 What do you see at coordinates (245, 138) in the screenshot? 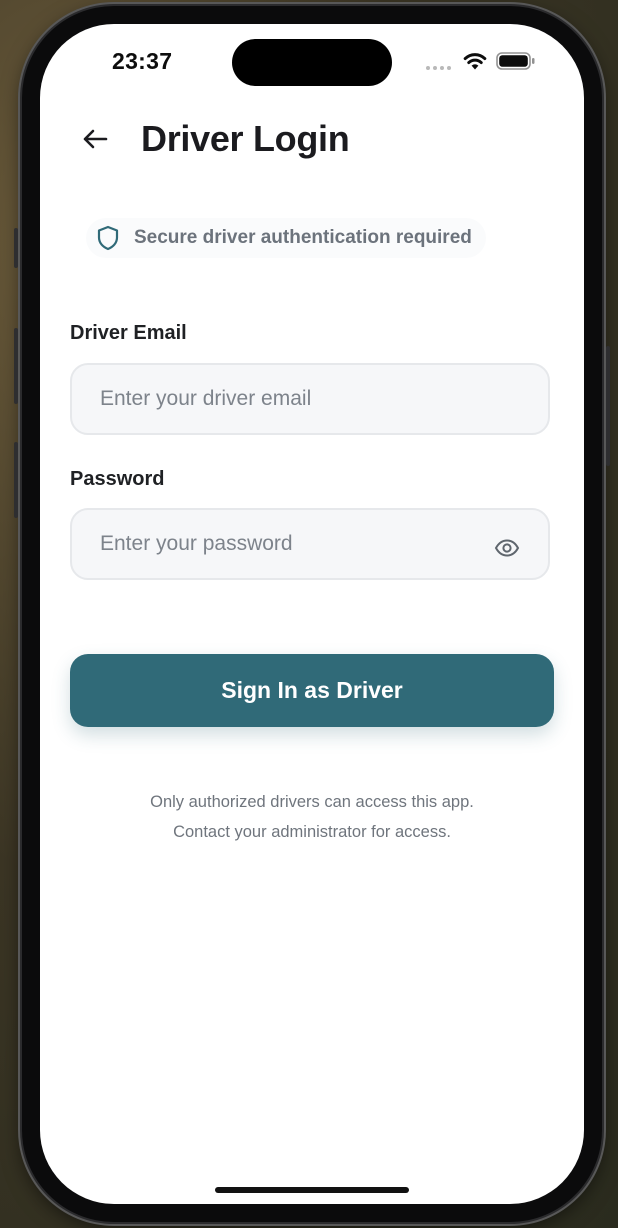
I see `page-title: Driver Login` at bounding box center [245, 138].